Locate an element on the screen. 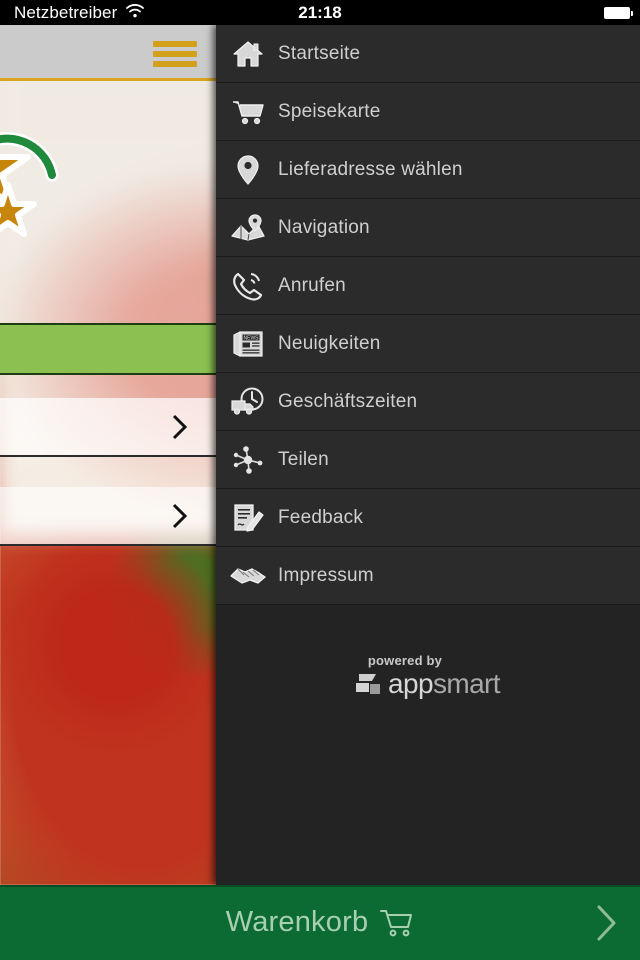  menu-item-geschaeftszeiten: Geschäftszeiten is located at coordinates (428, 402).